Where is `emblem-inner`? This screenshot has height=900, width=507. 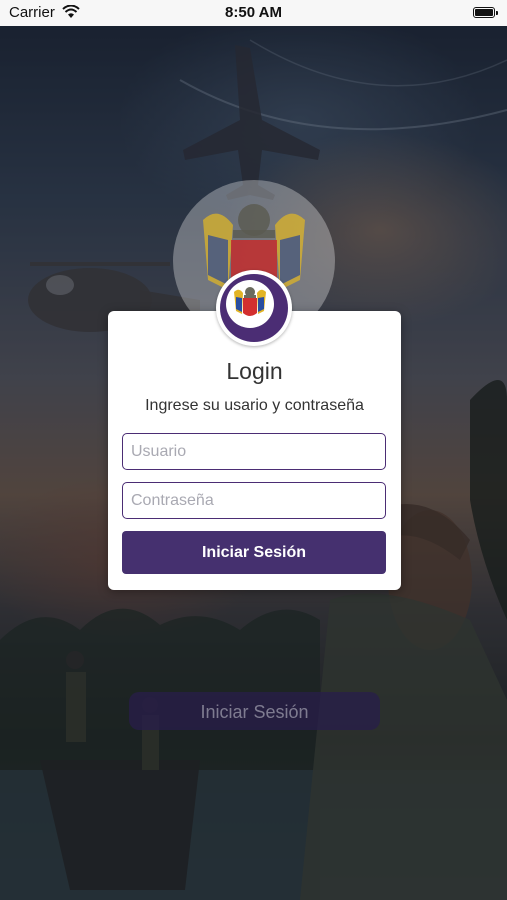 emblem-inner is located at coordinates (250, 304).